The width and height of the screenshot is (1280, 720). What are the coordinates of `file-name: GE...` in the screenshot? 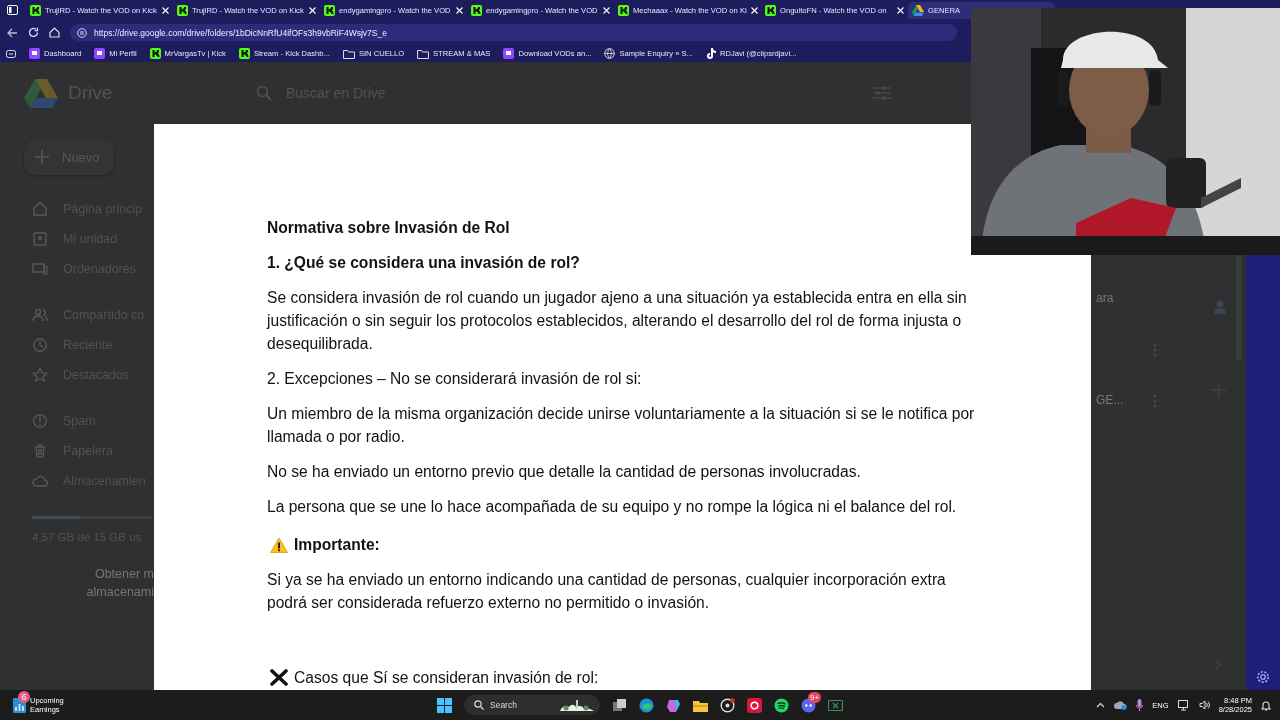 It's located at (1110, 400).